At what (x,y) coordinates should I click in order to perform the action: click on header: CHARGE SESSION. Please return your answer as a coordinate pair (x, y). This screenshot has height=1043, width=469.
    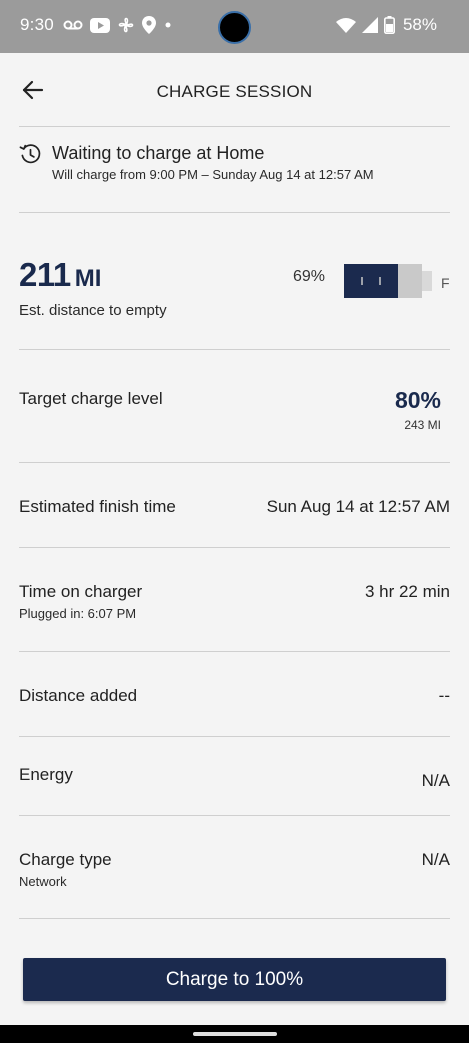
    Looking at the image, I should click on (234, 89).